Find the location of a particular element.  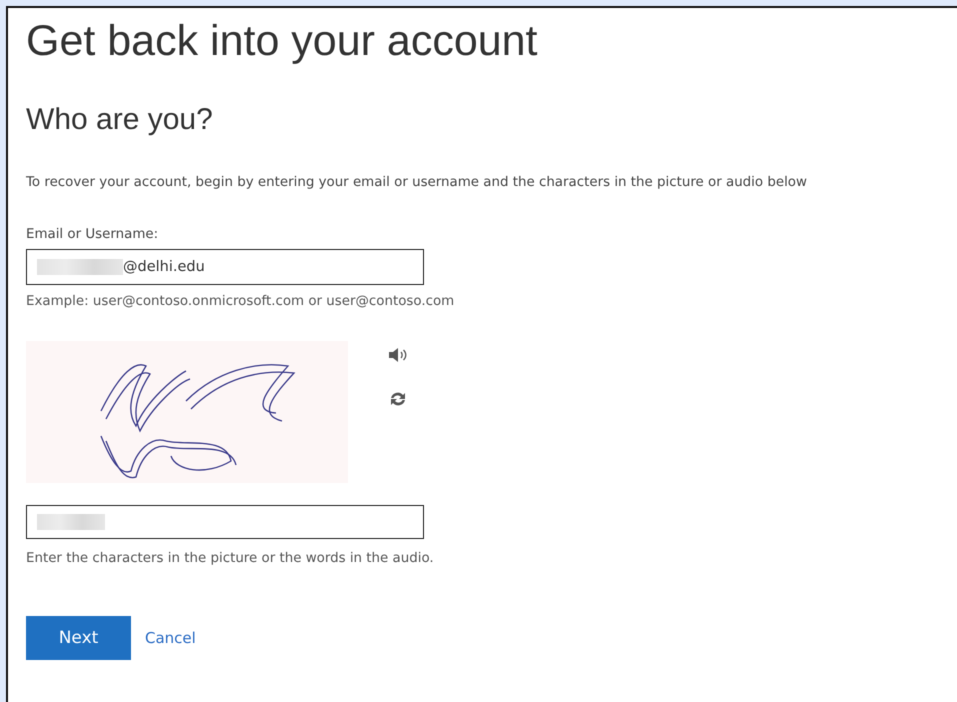

input-value: @delhi.edu is located at coordinates (164, 267).